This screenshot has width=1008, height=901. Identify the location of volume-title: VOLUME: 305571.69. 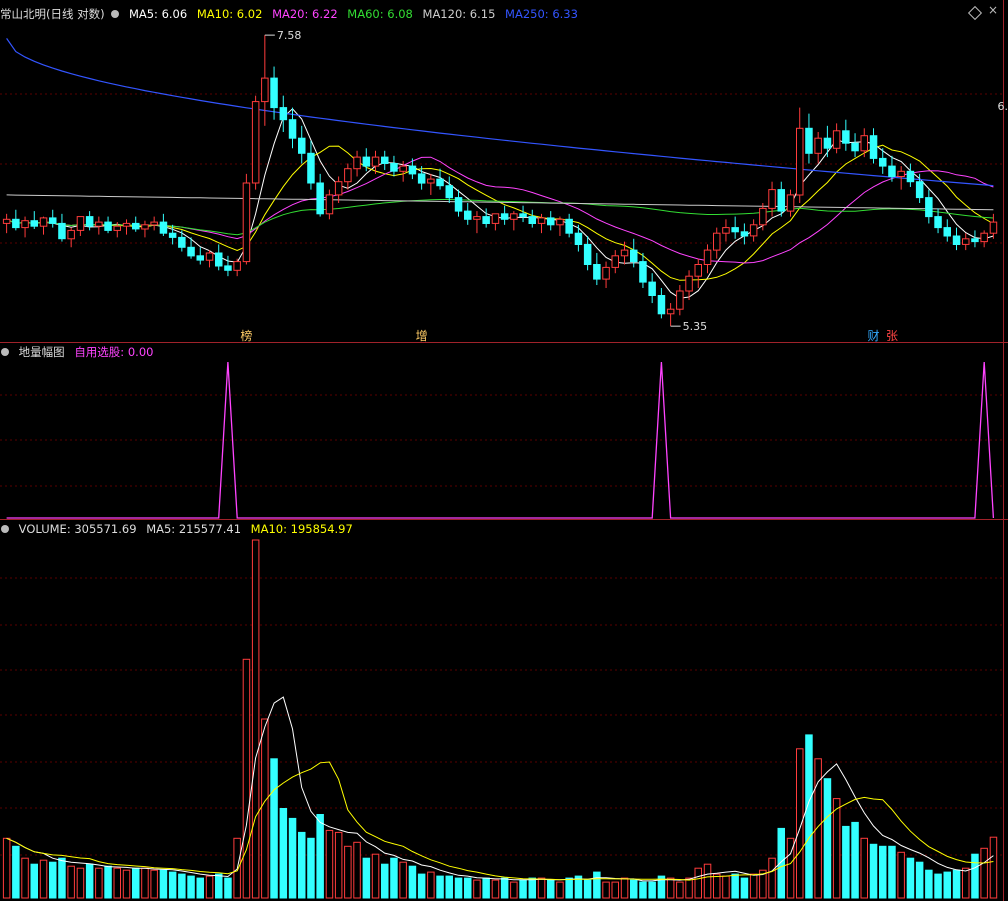
(78, 529).